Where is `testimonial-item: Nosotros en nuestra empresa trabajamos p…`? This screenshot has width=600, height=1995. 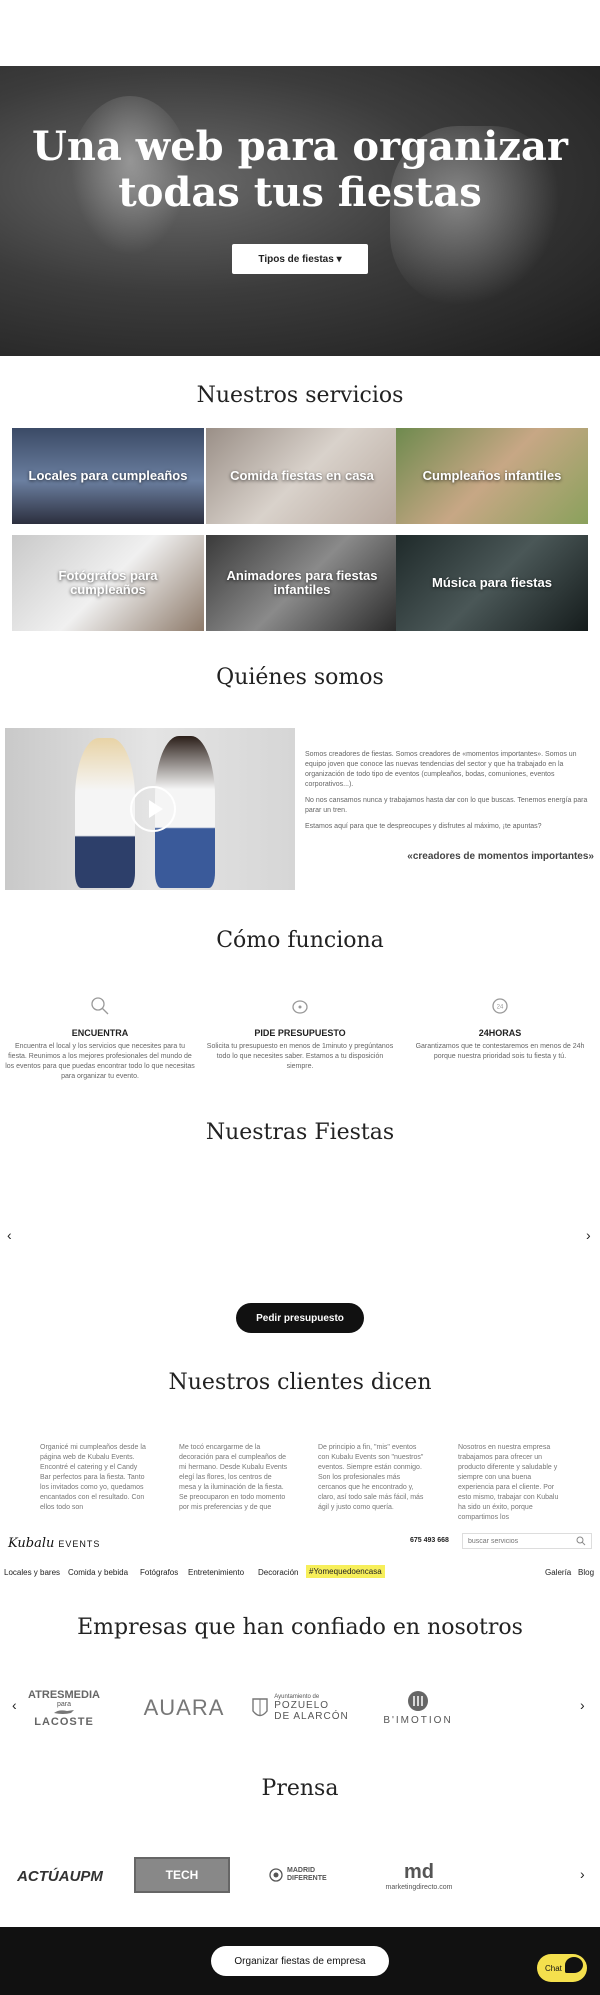
testimonial-item: Nosotros en nuestra empresa trabajamos p… is located at coordinates (508, 1482).